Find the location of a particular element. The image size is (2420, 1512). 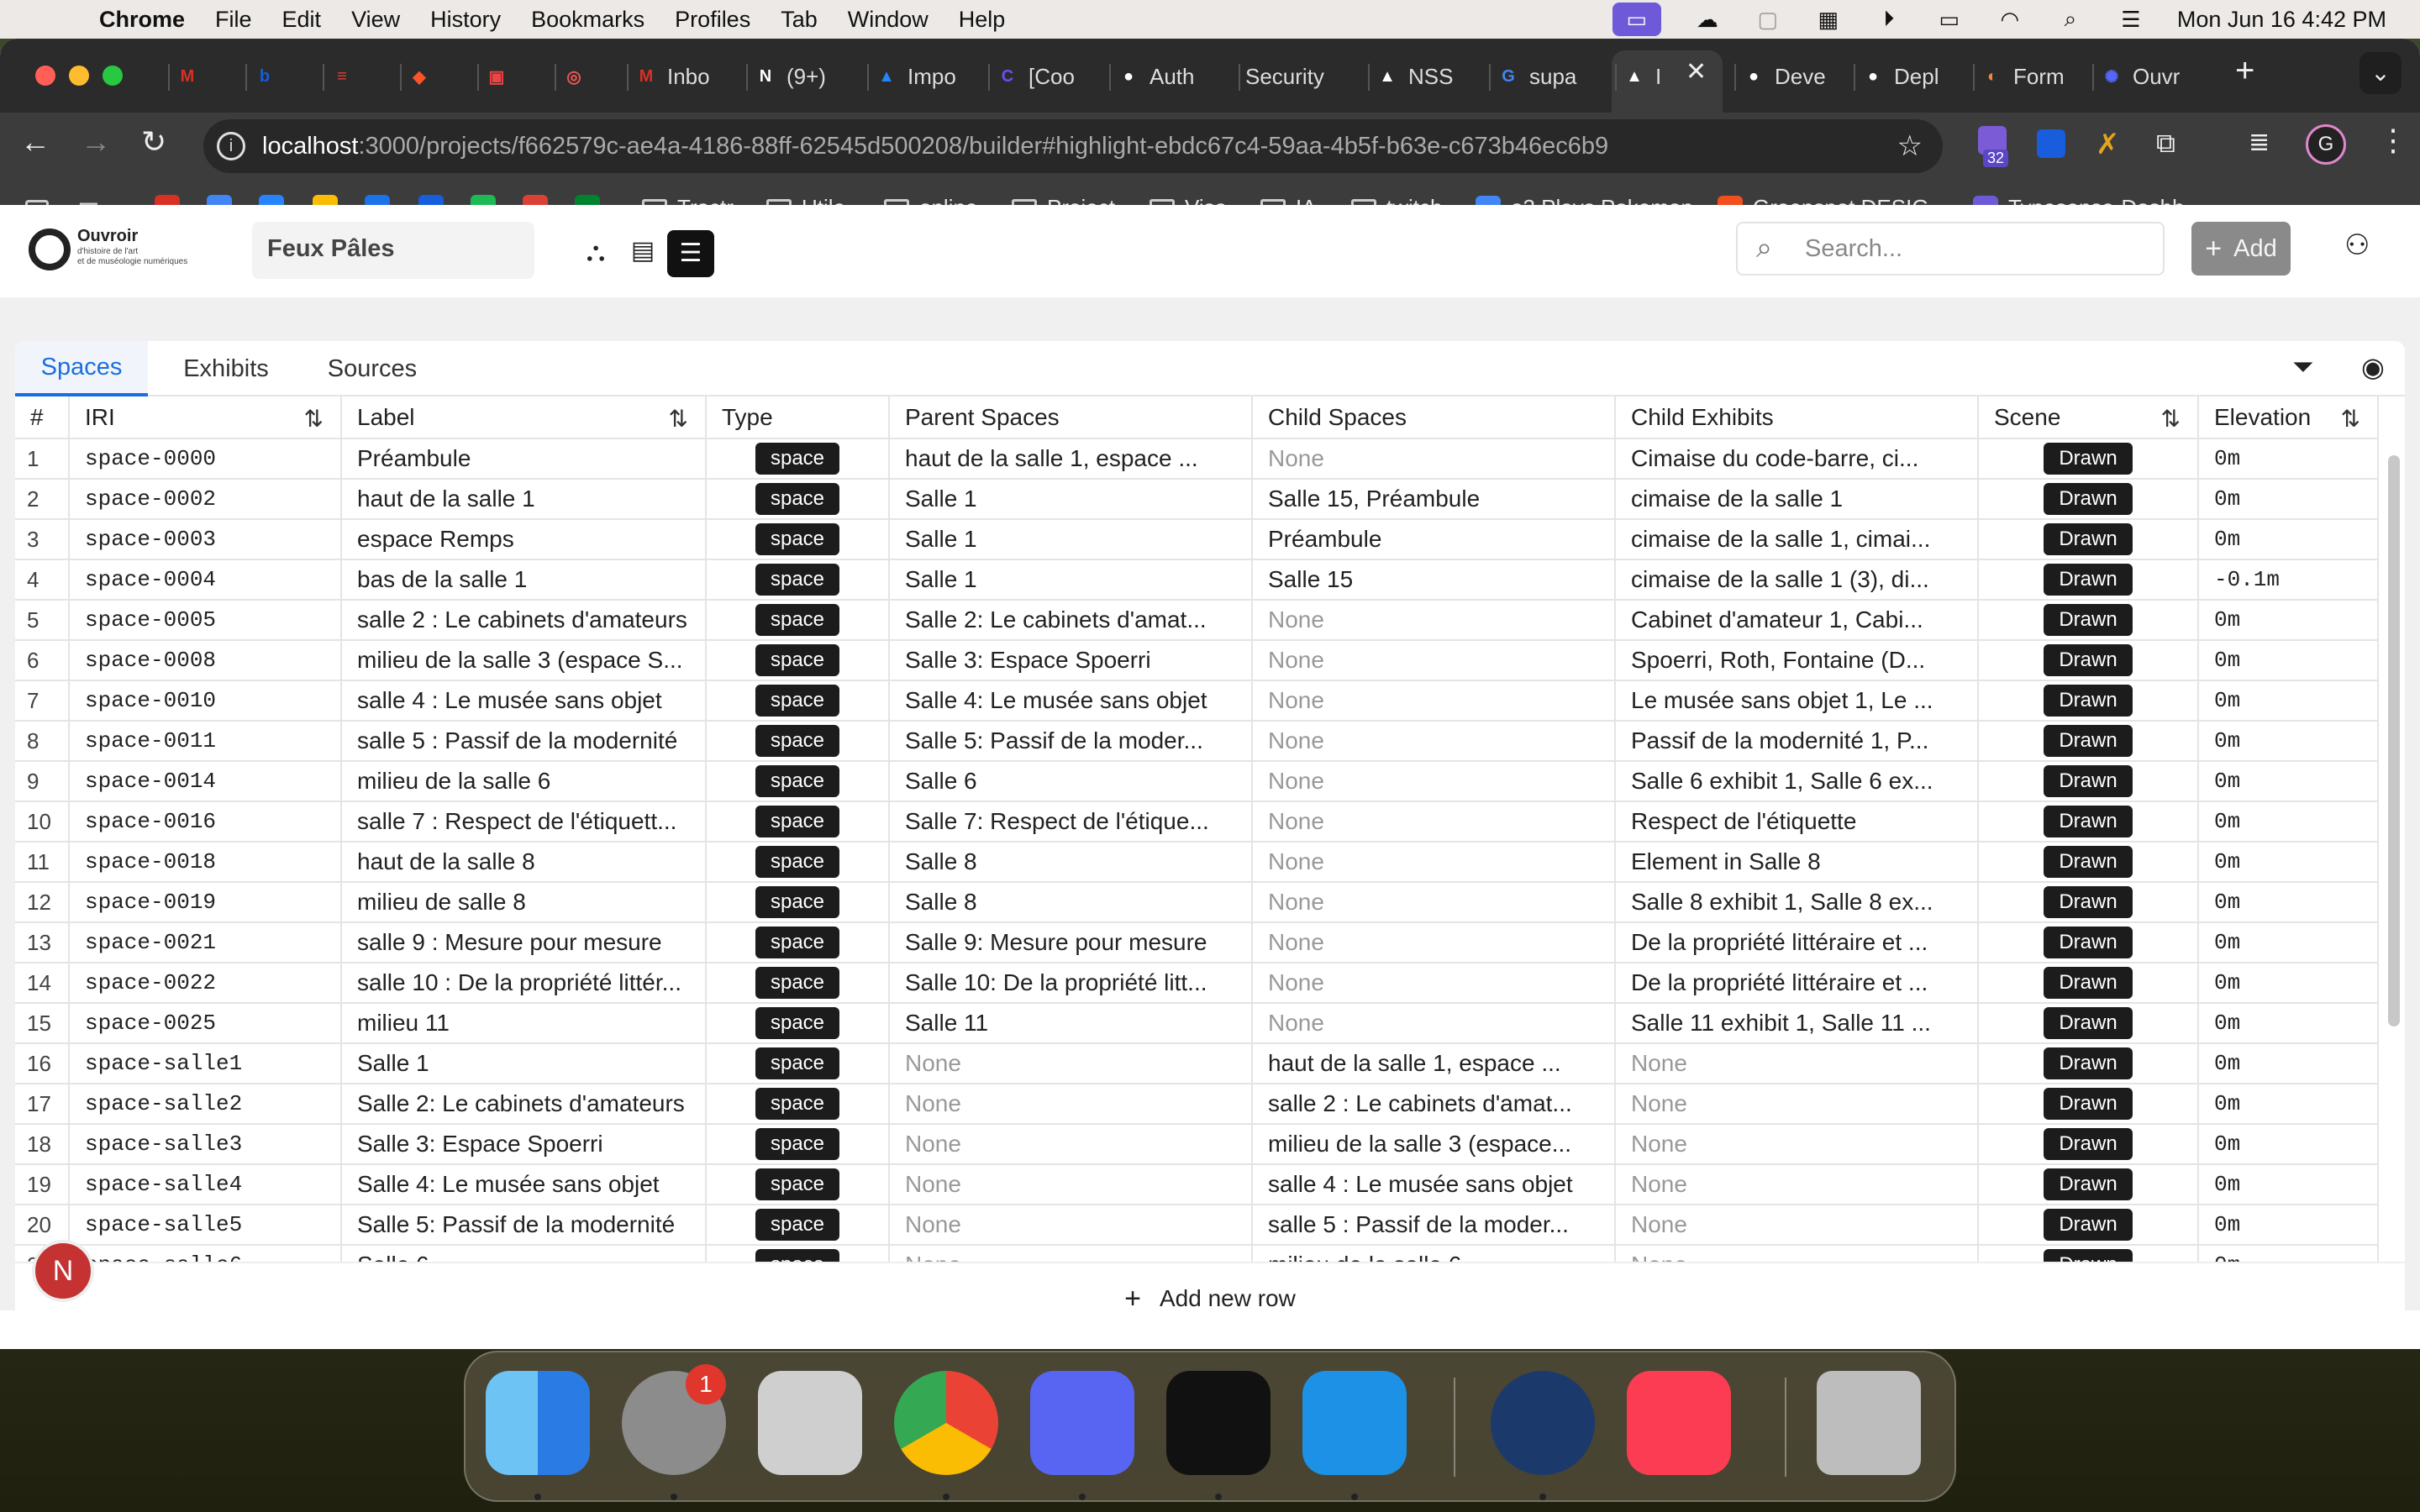

label-cell: haut de la salle 8 is located at coordinates (524, 862).